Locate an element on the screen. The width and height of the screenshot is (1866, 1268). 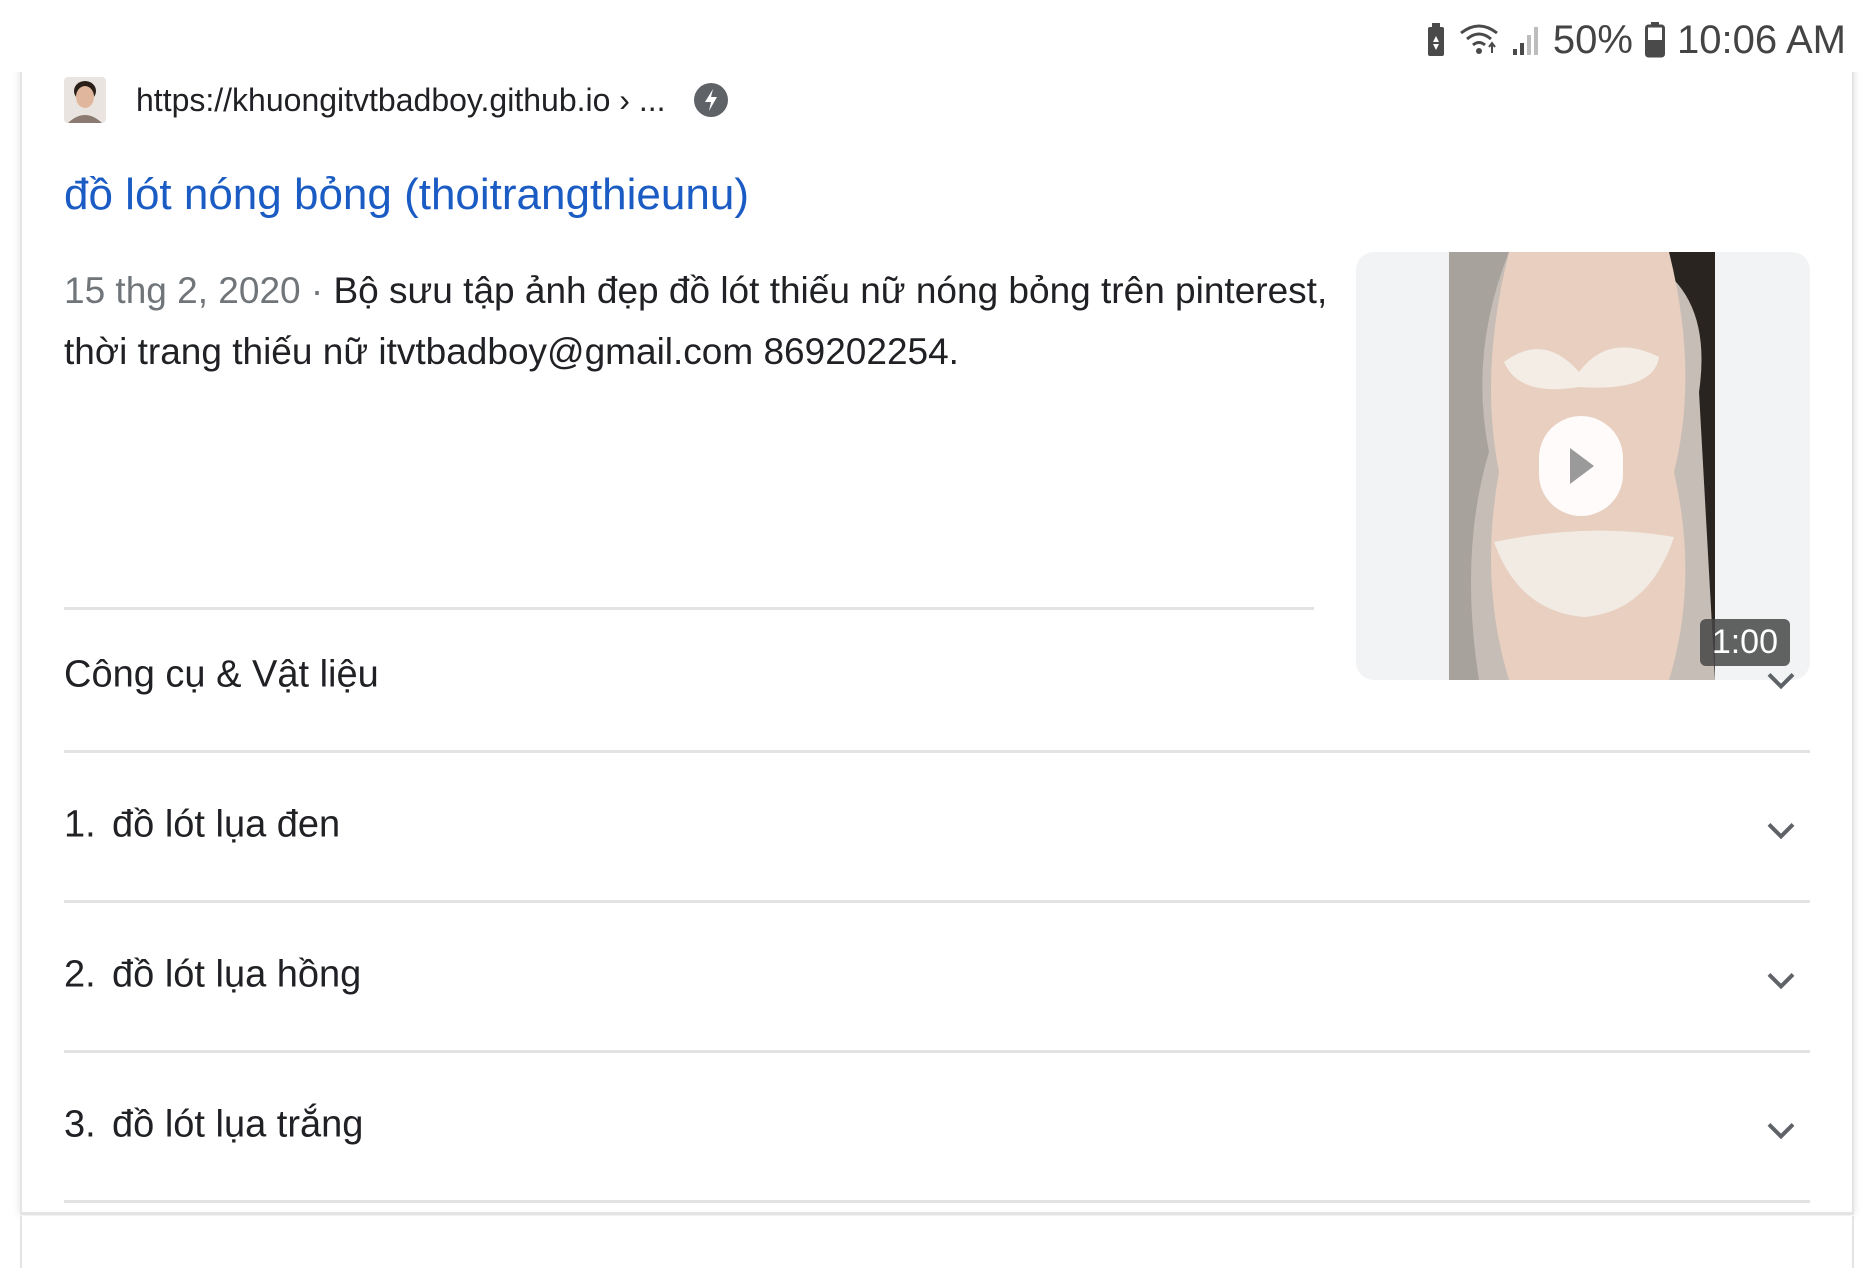
accordion-item-1: 1. đồ lót lụa đen is located at coordinates (937, 826).